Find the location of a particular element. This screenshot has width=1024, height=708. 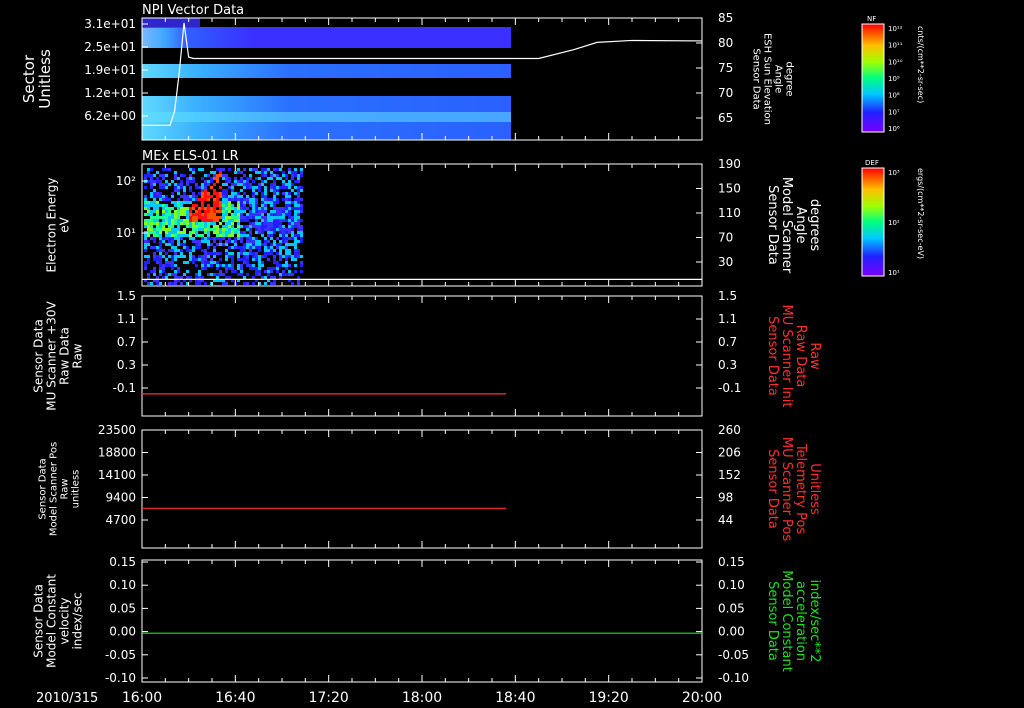

y2-tick-label: 80 is located at coordinates (725, 43).